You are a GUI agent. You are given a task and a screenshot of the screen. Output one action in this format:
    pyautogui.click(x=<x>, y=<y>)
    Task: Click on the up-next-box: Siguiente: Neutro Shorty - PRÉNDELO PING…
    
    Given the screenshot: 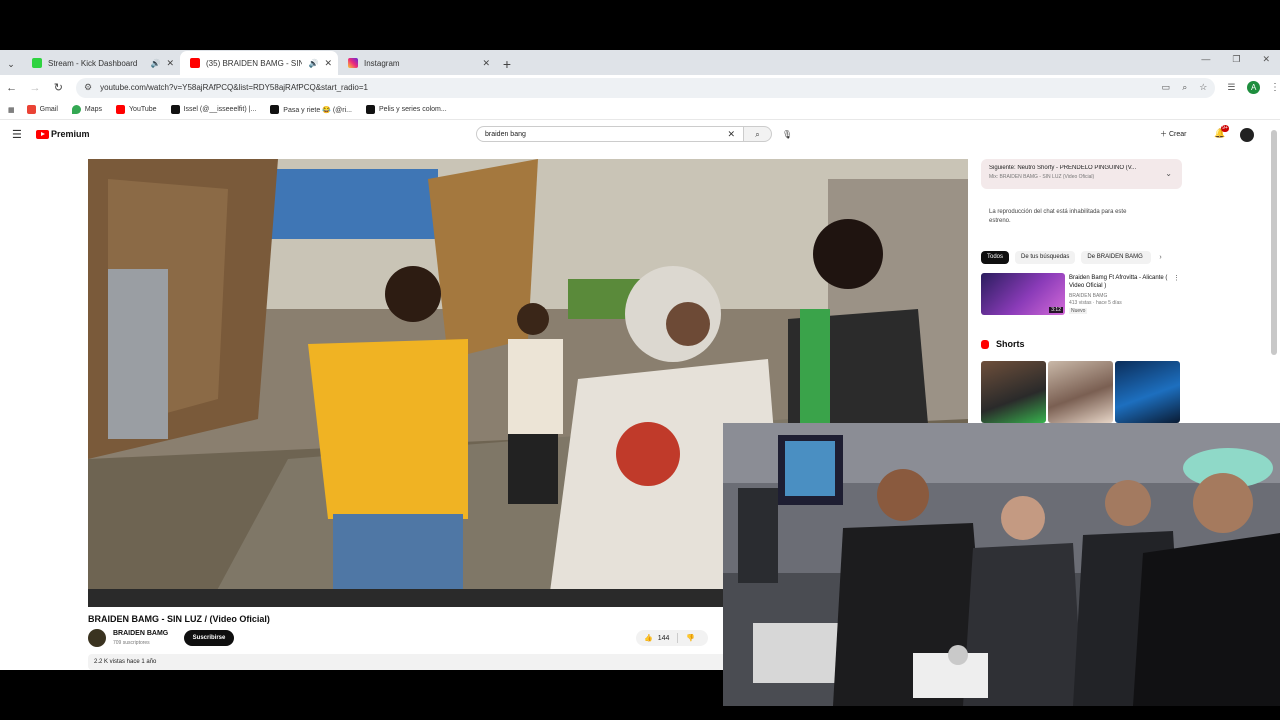 What is the action you would take?
    pyautogui.click(x=1081, y=174)
    